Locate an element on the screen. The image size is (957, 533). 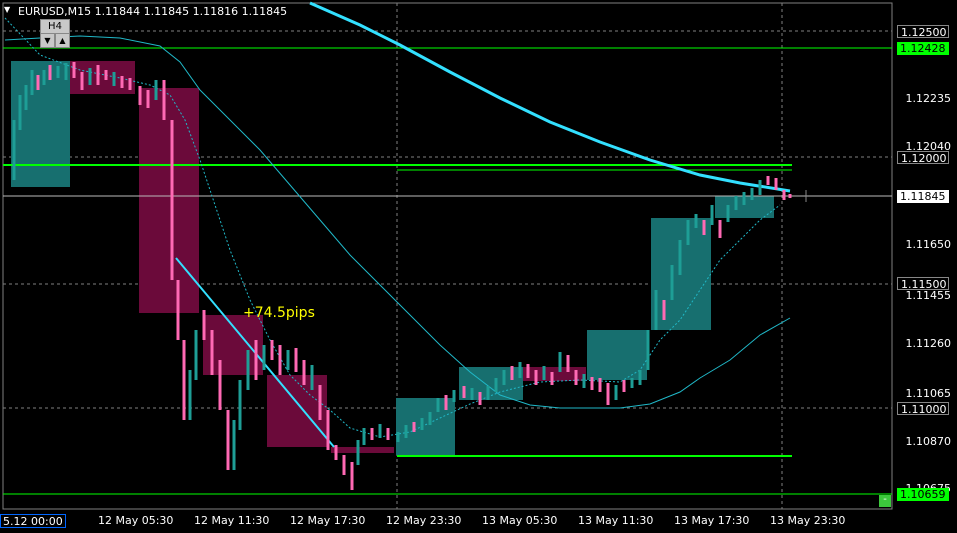
current-price-box: 1.11845 is located at coordinates (923, 196).